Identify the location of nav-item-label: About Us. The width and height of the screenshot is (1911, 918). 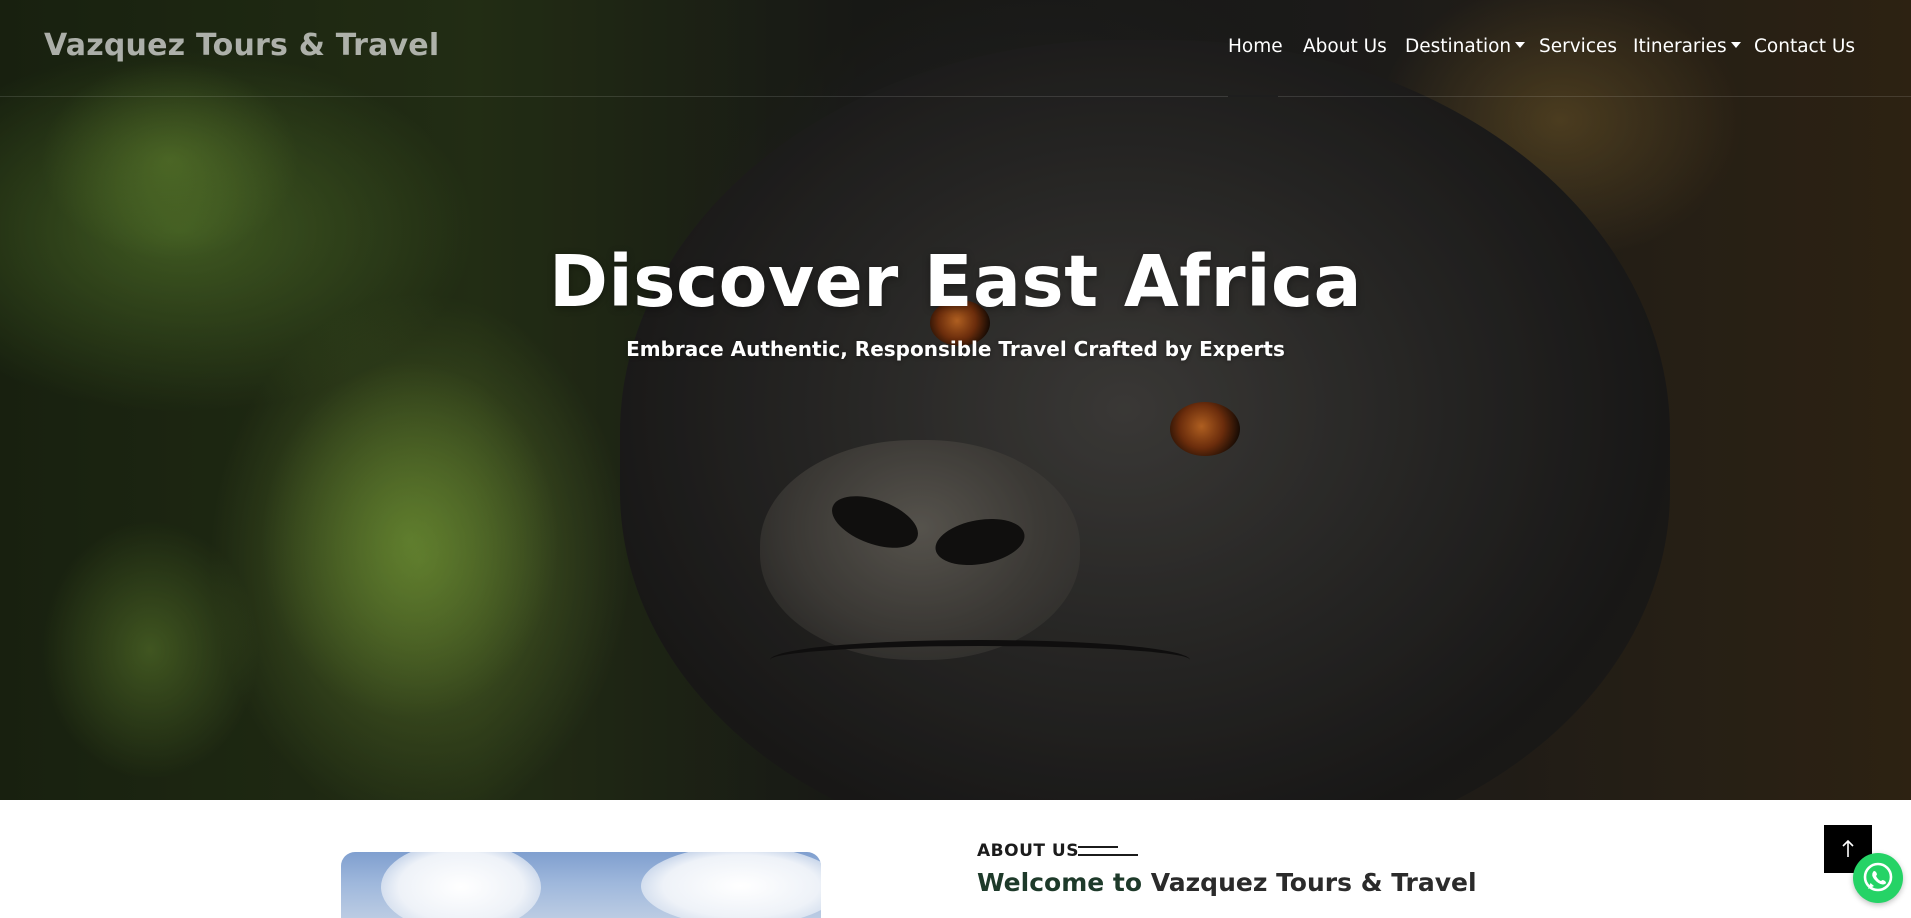
(1345, 46).